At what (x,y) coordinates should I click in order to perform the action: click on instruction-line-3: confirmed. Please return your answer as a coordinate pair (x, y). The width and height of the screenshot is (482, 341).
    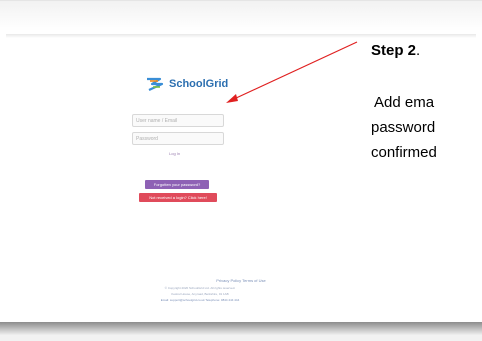
    Looking at the image, I should click on (404, 152).